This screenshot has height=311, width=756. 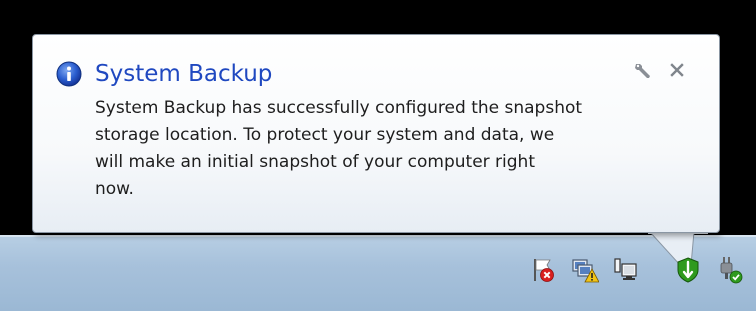 I want to click on info-icon, so click(x=69, y=74).